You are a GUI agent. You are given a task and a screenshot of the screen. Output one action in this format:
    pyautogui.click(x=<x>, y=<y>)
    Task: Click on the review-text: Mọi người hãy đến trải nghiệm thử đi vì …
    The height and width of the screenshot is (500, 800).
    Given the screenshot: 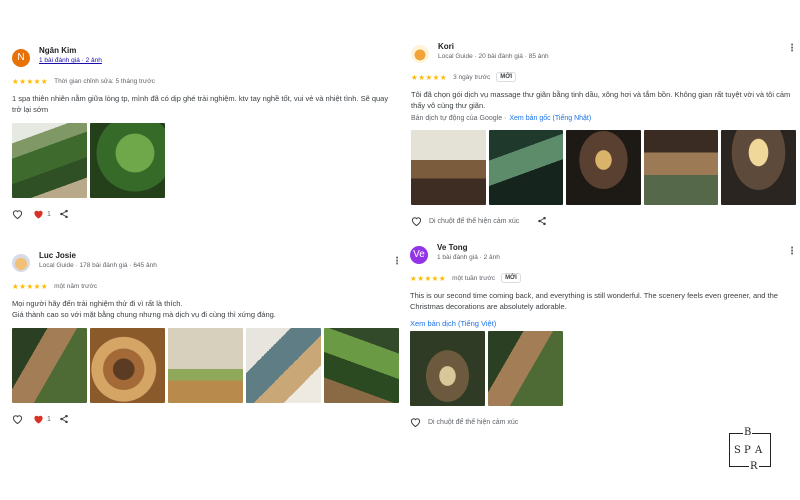 What is the action you would take?
    pyautogui.click(x=208, y=309)
    